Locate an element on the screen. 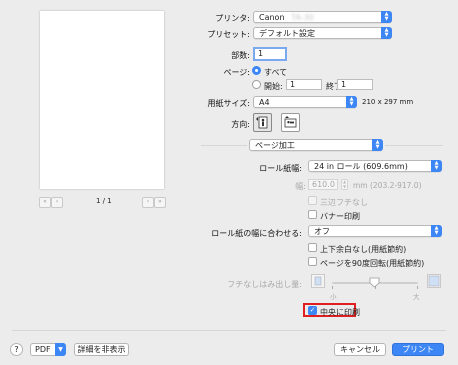 The width and height of the screenshot is (458, 365). bleed-large-label: 大 is located at coordinates (416, 297).